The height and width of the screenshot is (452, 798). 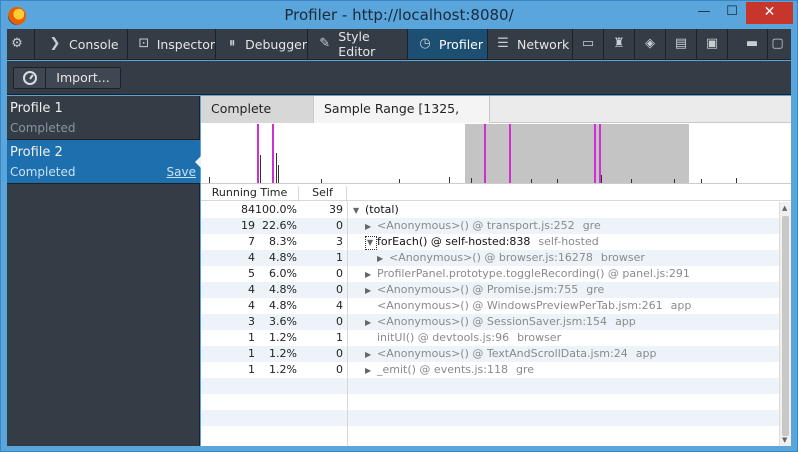 What do you see at coordinates (704, 13) in the screenshot?
I see `minimize-button: —` at bounding box center [704, 13].